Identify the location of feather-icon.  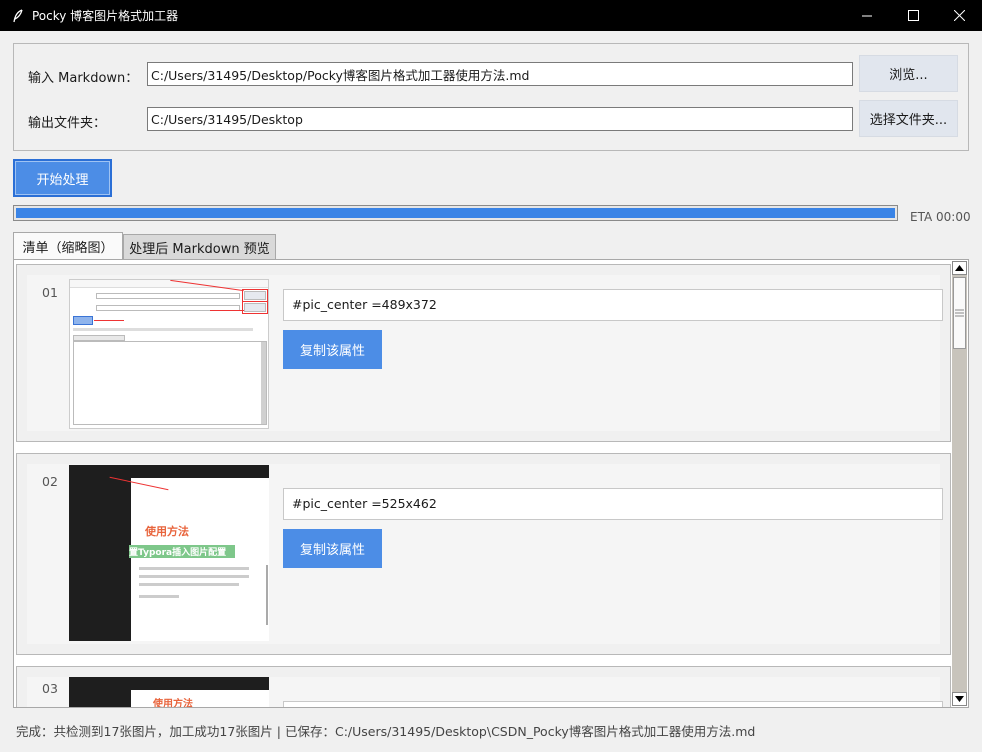
(18, 16).